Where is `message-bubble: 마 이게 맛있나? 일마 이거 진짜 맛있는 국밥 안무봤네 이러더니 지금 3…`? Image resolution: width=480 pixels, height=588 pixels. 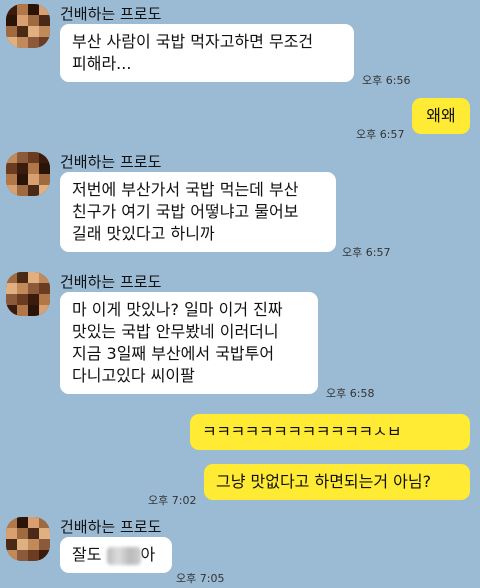 message-bubble: 마 이게 맛있나? 일마 이거 진짜 맛있는 국밥 안무봤네 이러더니 지금 3… is located at coordinates (189, 343).